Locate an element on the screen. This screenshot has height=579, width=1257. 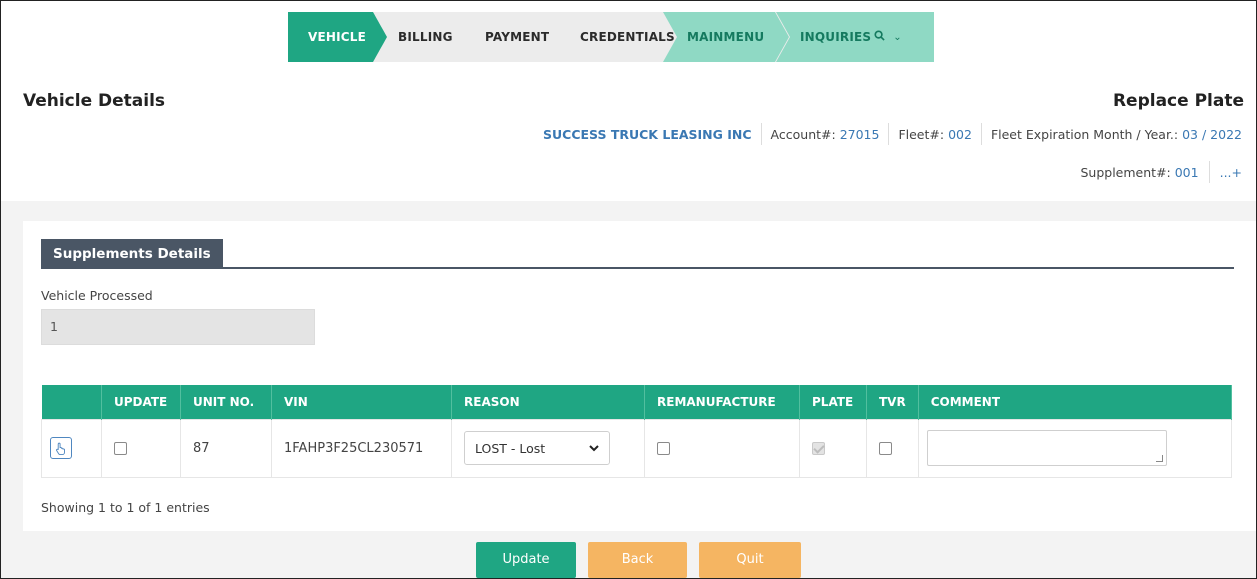
tab-mainmenu: MAINMENU is located at coordinates (726, 37).